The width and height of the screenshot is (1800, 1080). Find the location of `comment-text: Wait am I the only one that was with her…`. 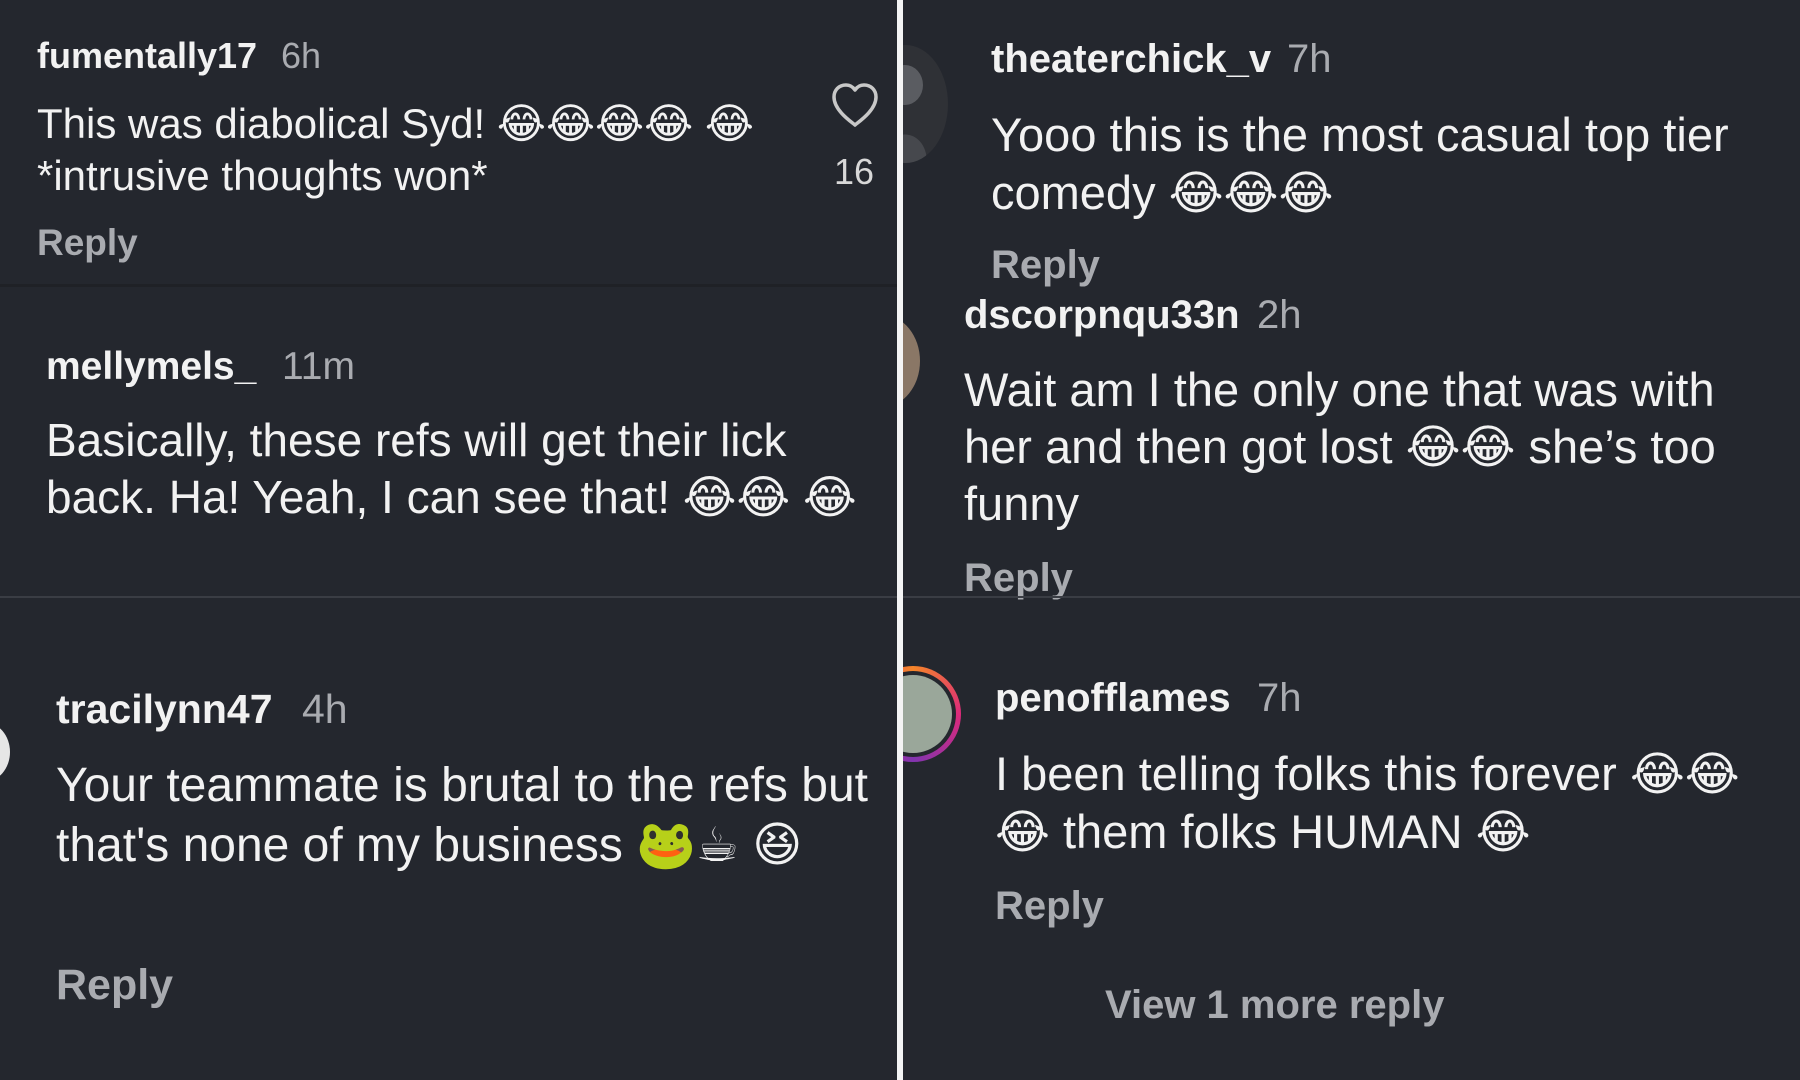

comment-text: Wait am I the only one that was with her… is located at coordinates (1340, 446).